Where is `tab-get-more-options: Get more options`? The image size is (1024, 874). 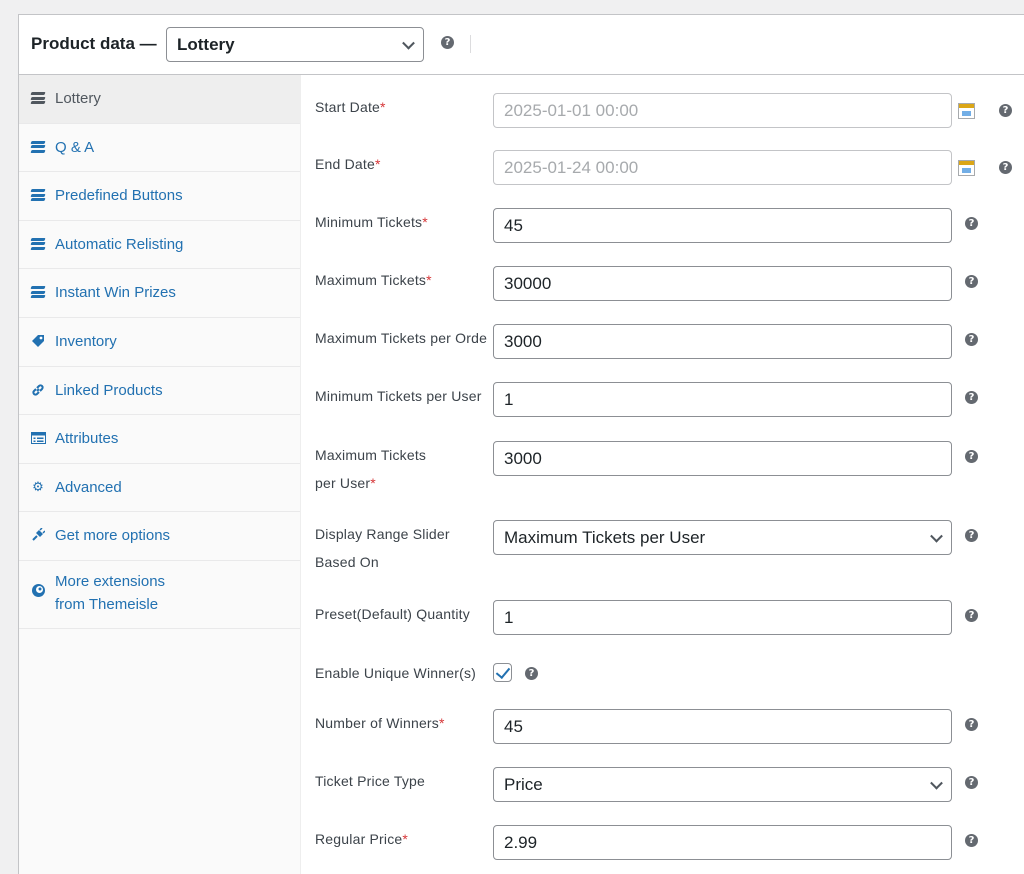 tab-get-more-options: Get more options is located at coordinates (159, 536).